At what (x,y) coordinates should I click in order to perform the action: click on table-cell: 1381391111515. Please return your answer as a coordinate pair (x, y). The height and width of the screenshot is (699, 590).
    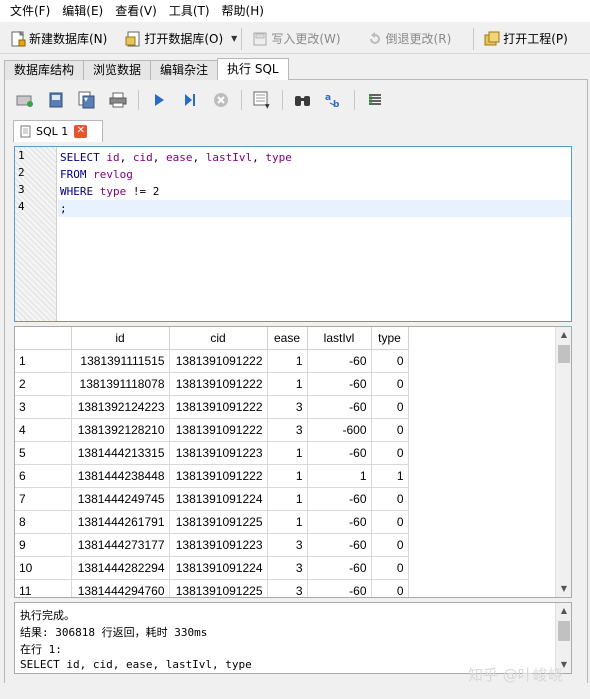
    Looking at the image, I should click on (120, 361).